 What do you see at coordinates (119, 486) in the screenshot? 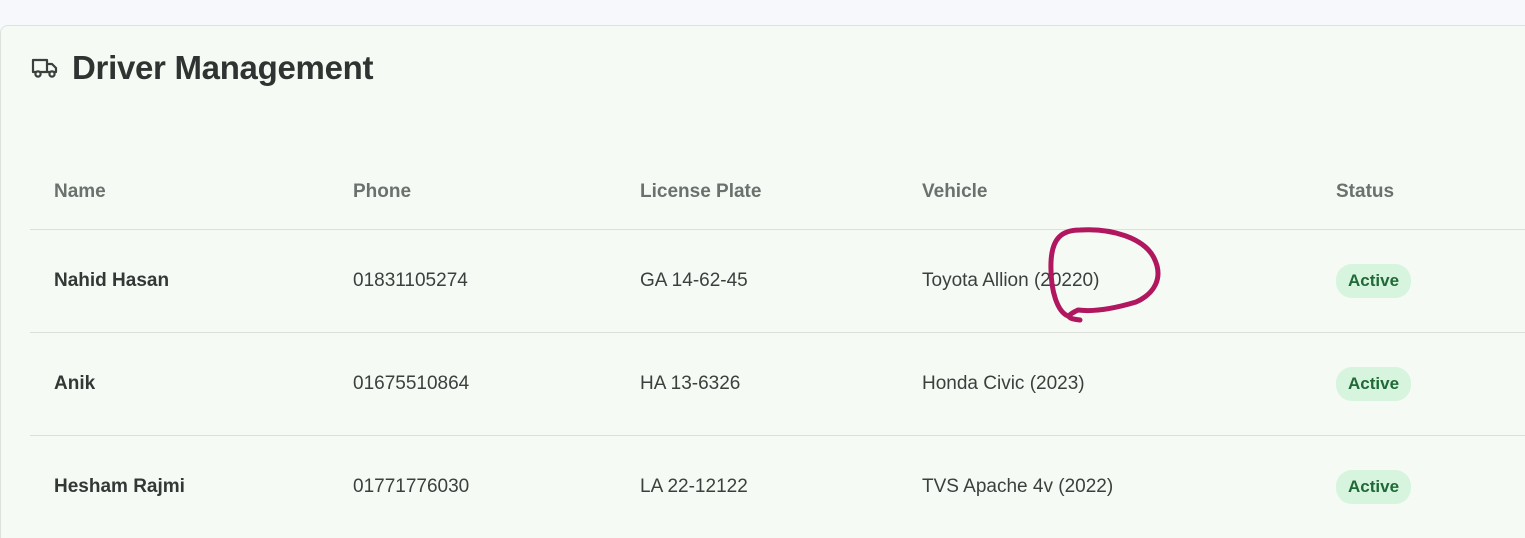
I see `driver-name-cell: Hesham Rajmi` at bounding box center [119, 486].